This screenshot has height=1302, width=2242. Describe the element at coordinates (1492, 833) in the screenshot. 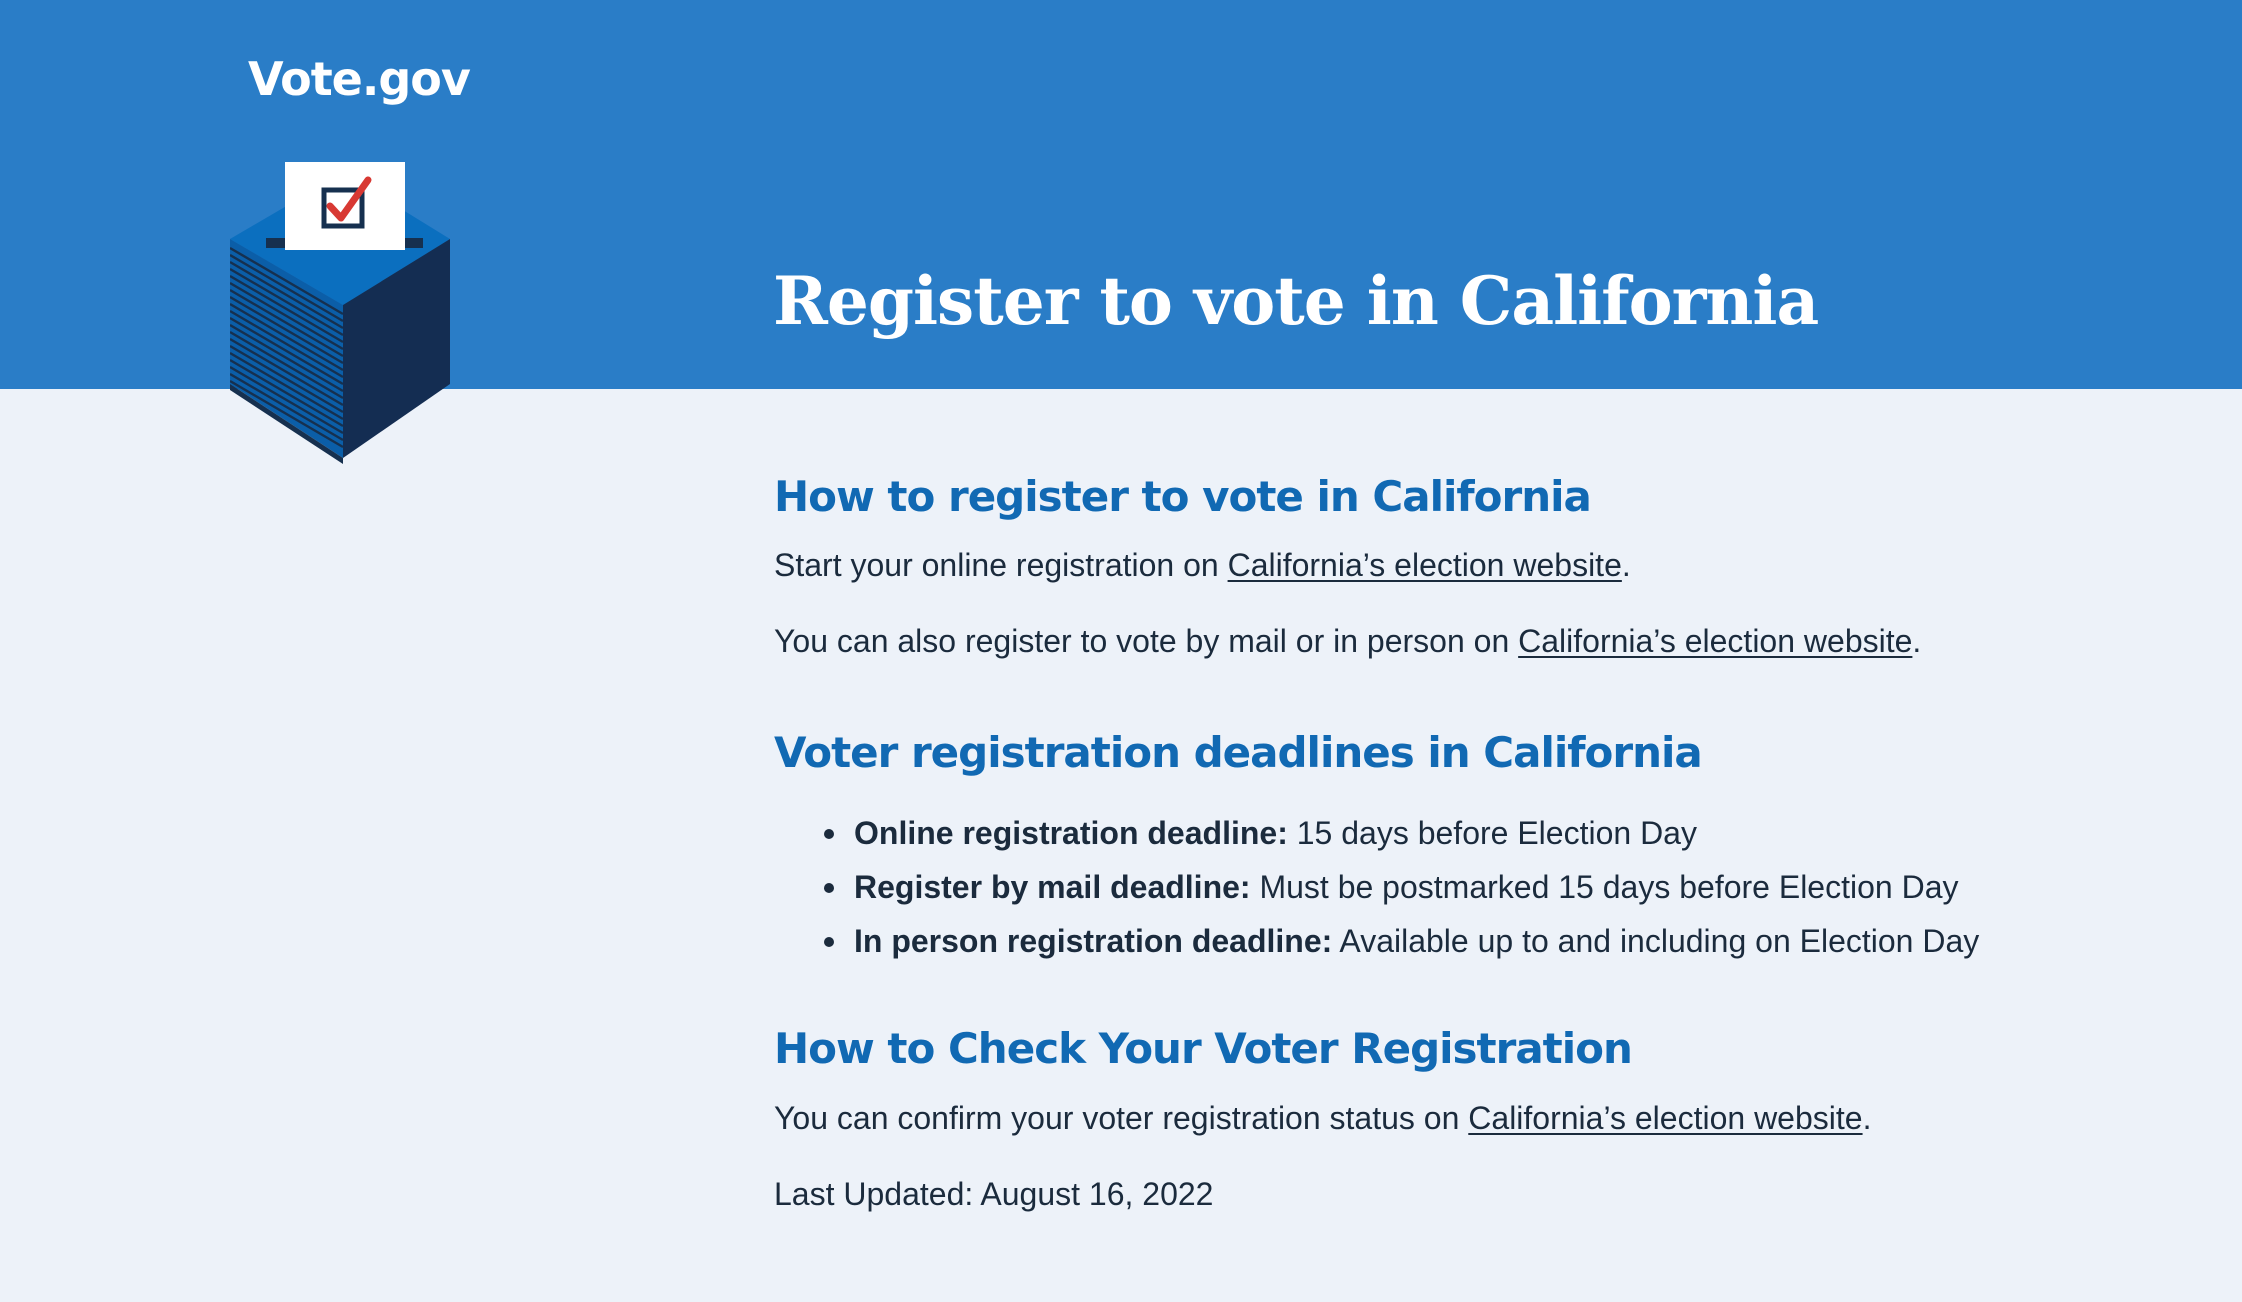

I see `deadline-value: 15 days before Election Day` at that location.